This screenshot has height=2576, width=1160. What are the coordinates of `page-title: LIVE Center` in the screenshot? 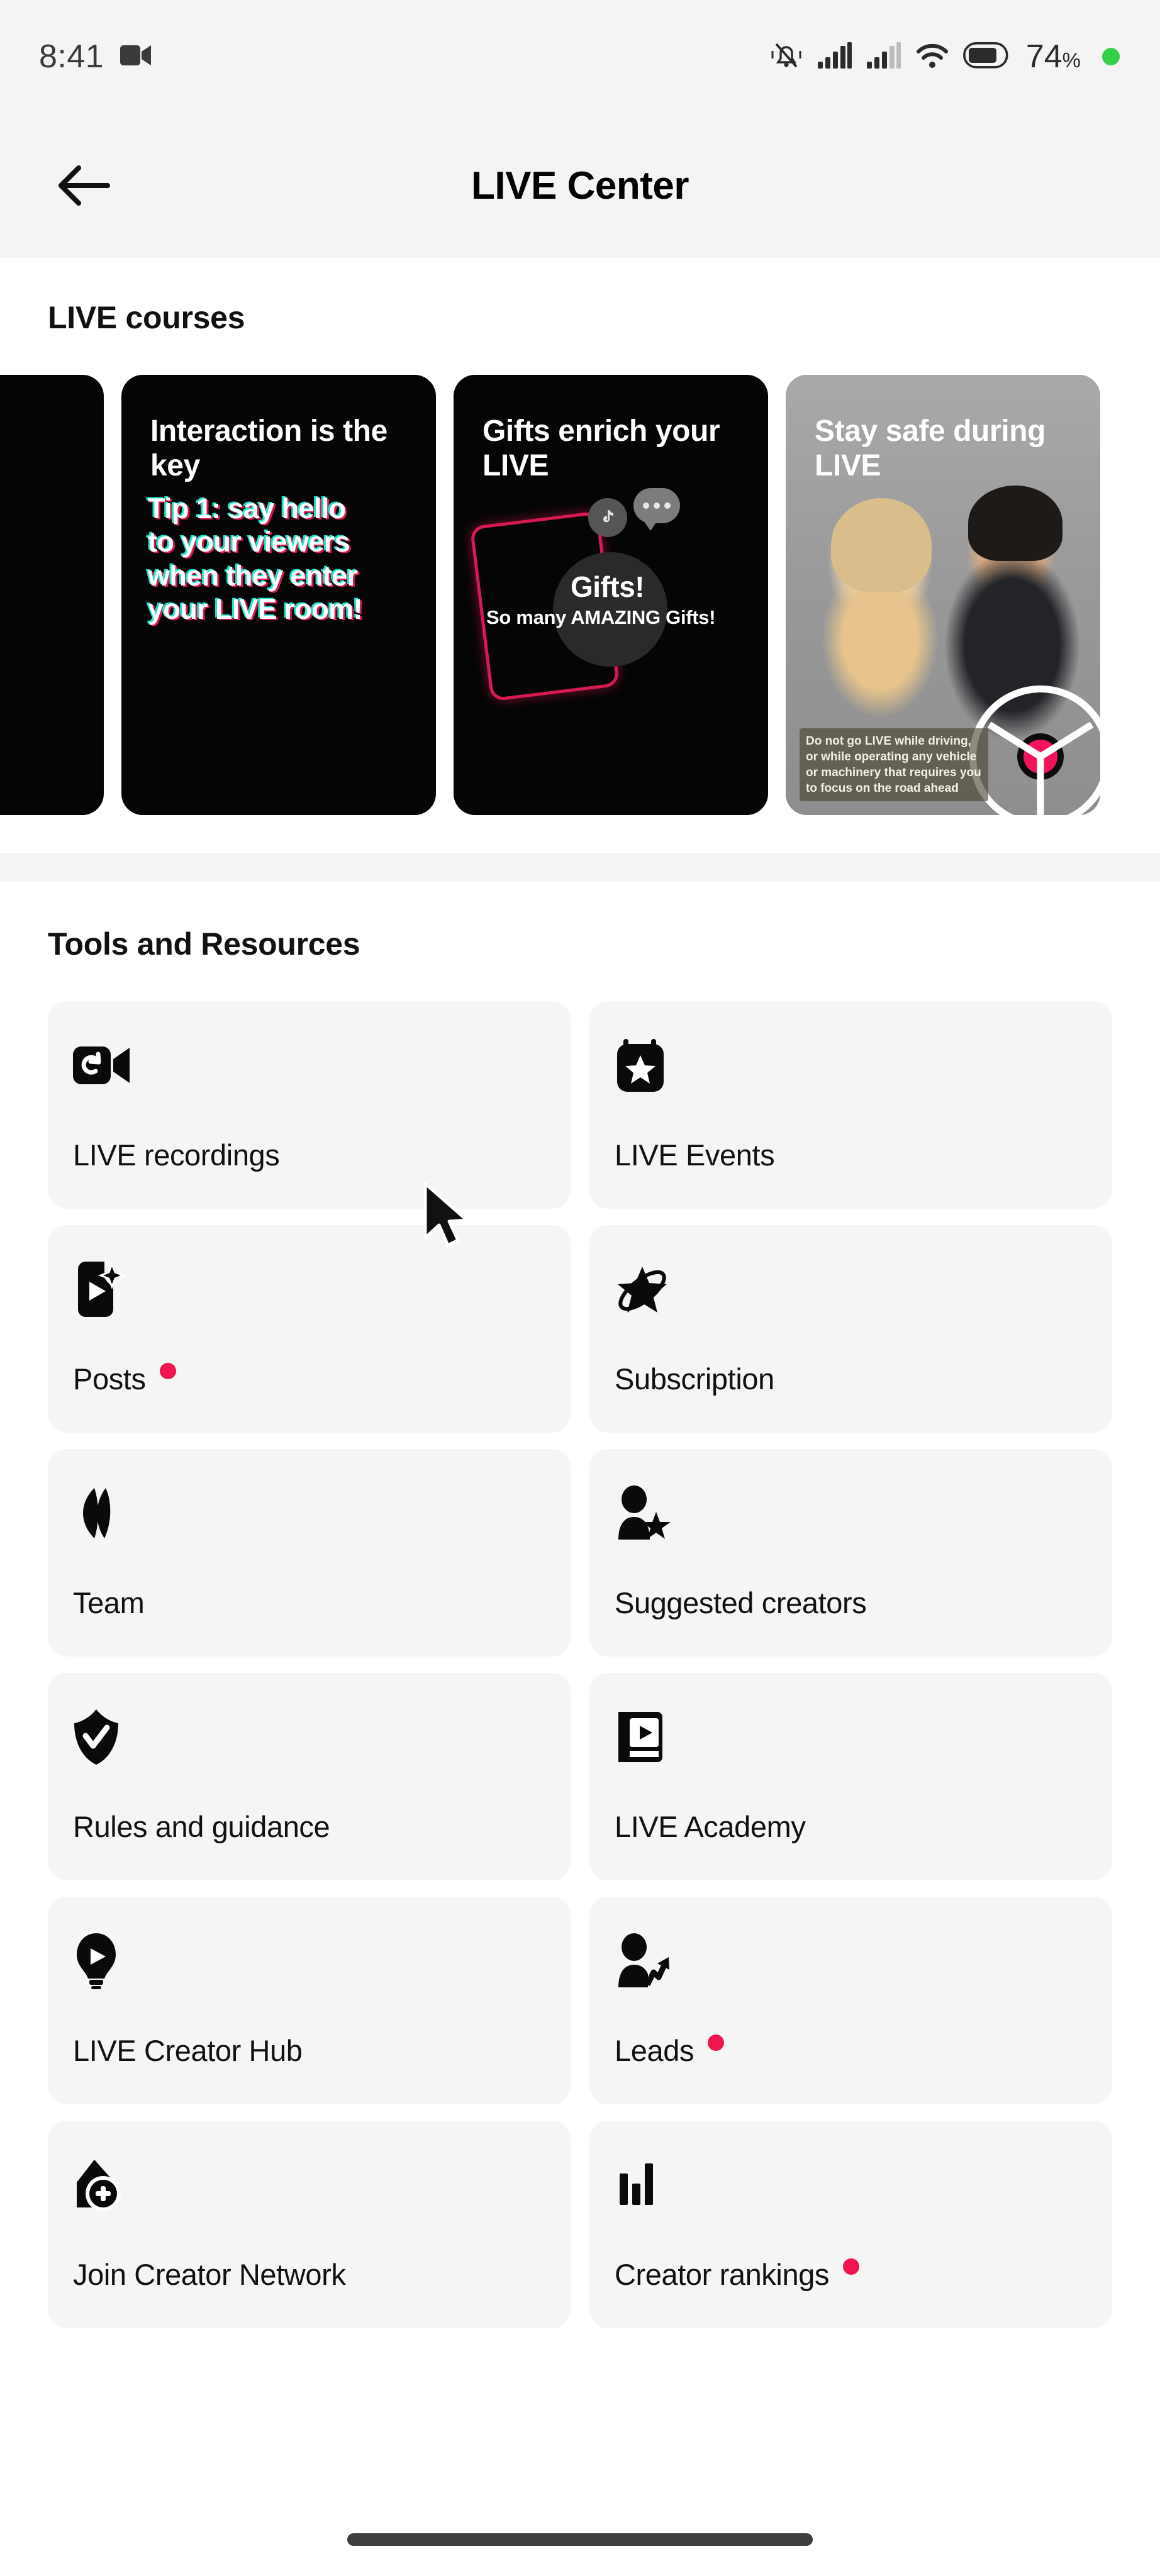 It's located at (580, 186).